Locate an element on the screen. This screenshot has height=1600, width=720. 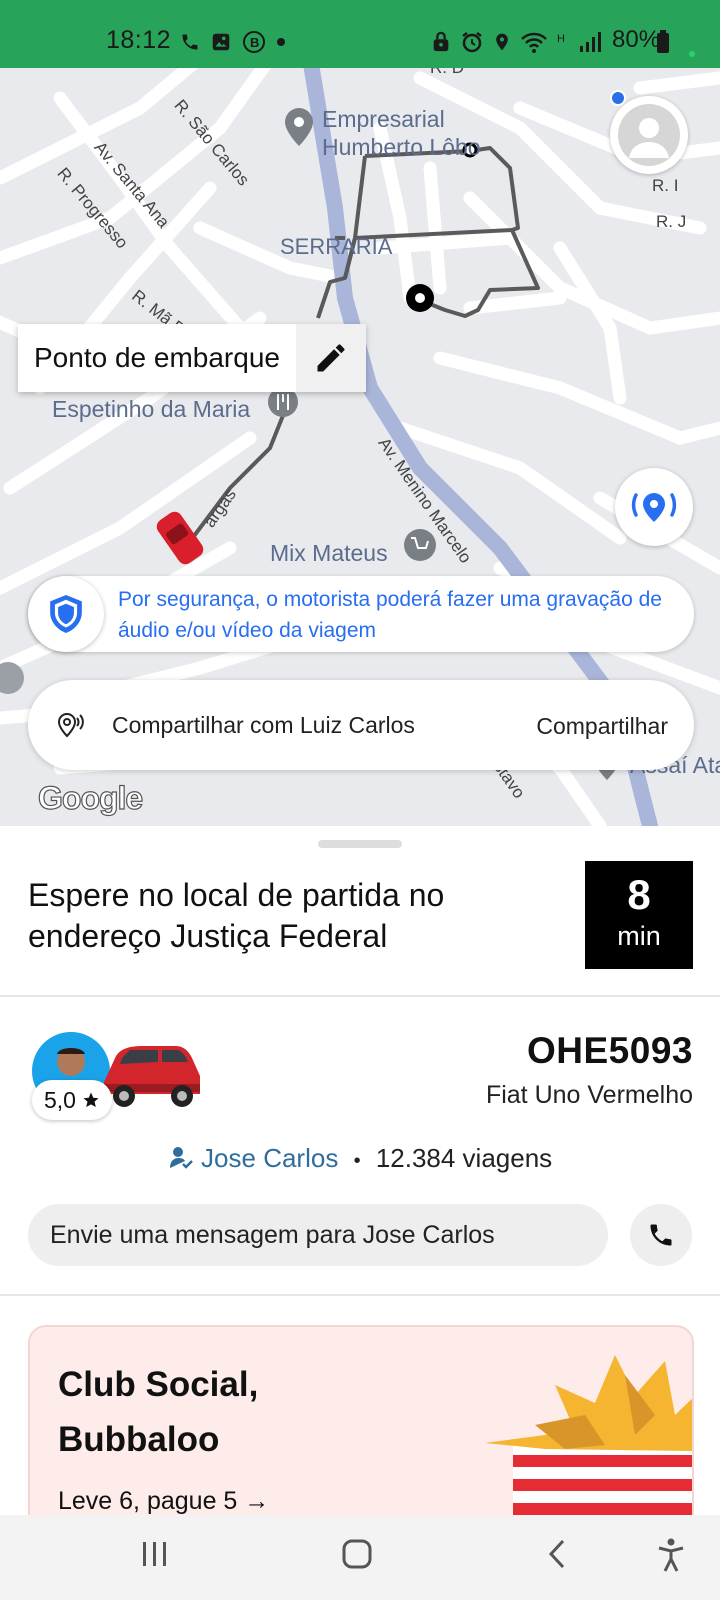
call-driver-button is located at coordinates (661, 1235).